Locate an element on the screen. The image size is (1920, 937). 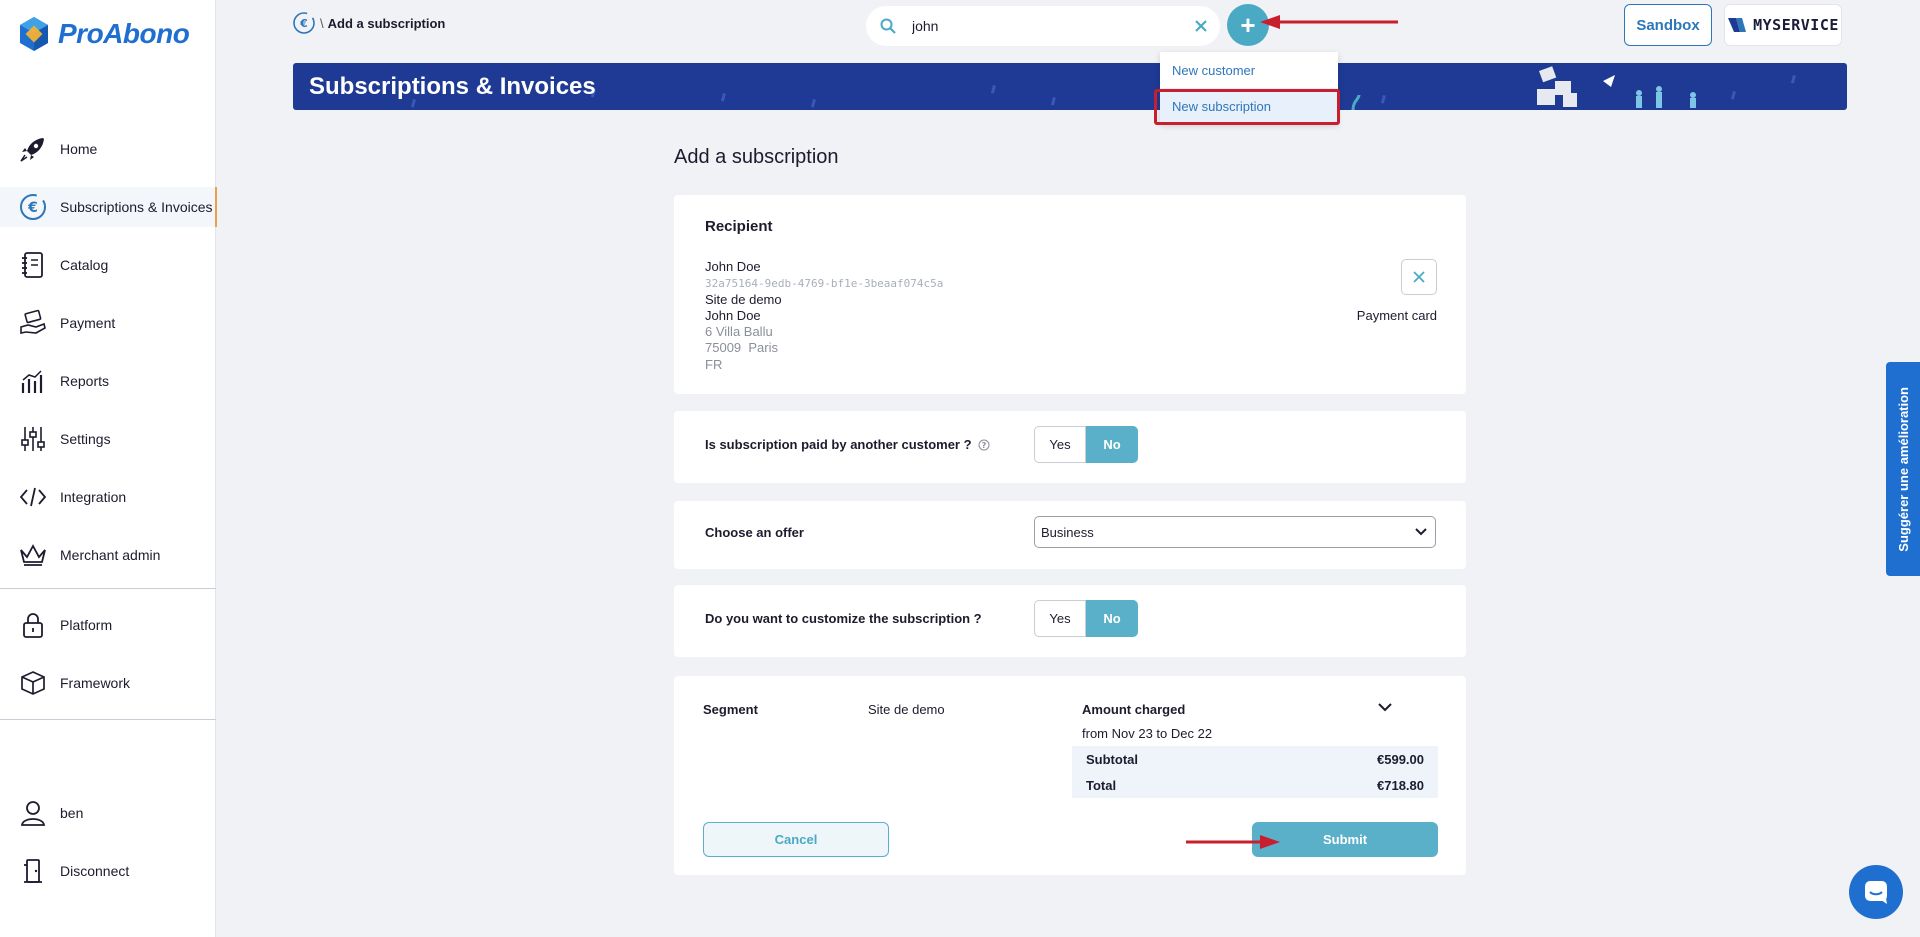
sidebar-item-platform: Platform is located at coordinates (108, 625).